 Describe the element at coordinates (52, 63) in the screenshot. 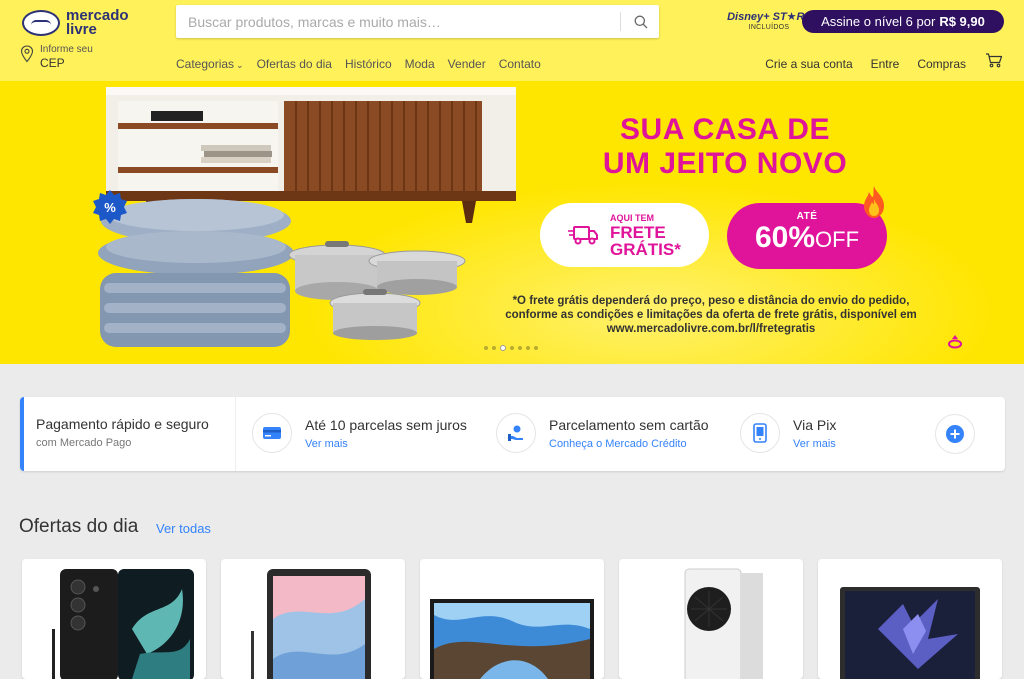

I see `cep-label: CEP` at that location.